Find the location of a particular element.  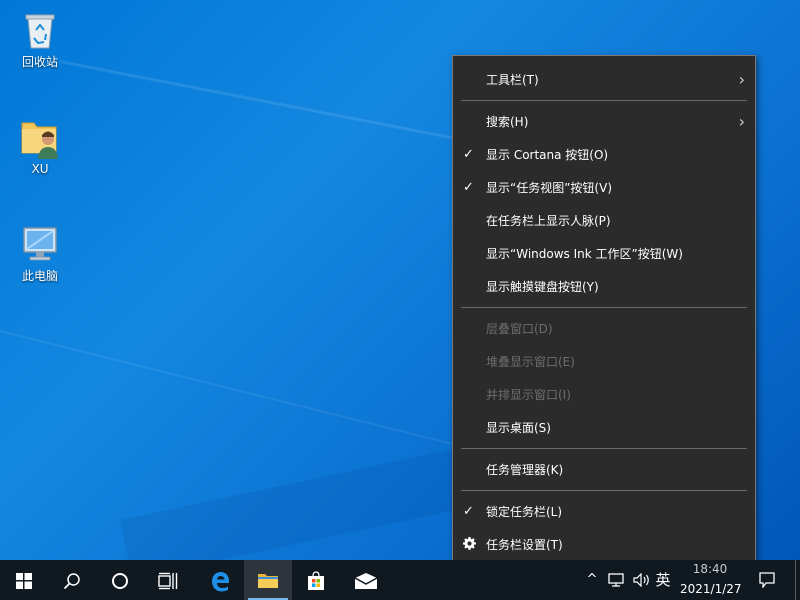

menu-item-taskbar-settings: 任务栏设置(T) is located at coordinates (604, 545).